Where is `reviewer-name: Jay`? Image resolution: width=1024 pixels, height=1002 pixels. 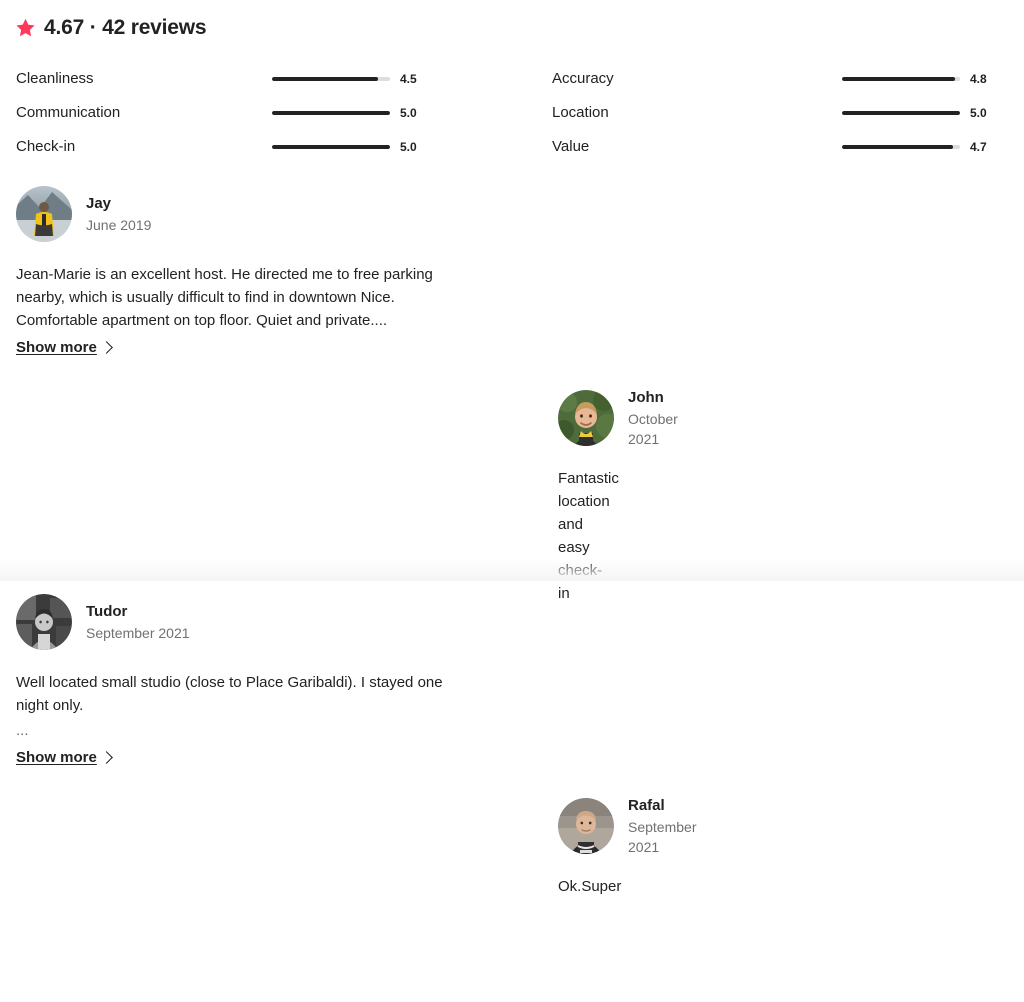
reviewer-name: Jay is located at coordinates (99, 203).